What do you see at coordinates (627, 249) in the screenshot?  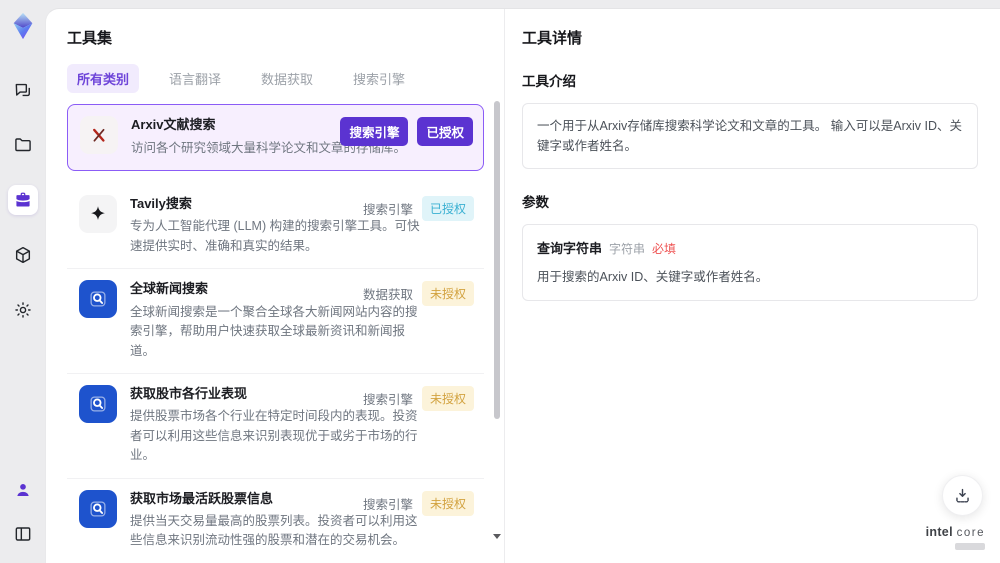 I see `parameter-type: 字符串` at bounding box center [627, 249].